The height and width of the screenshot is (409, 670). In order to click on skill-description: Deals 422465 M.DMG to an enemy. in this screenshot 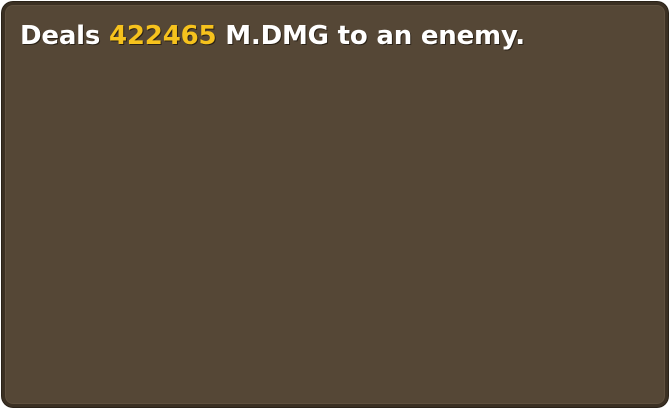, I will do `click(272, 36)`.